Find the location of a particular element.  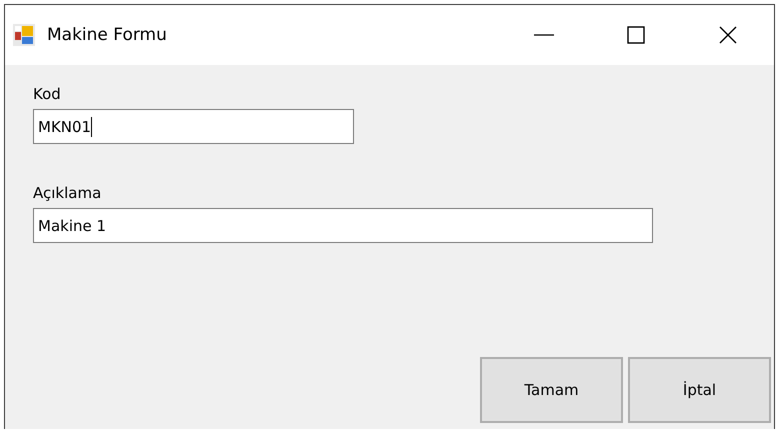

maximize-icon is located at coordinates (636, 35).